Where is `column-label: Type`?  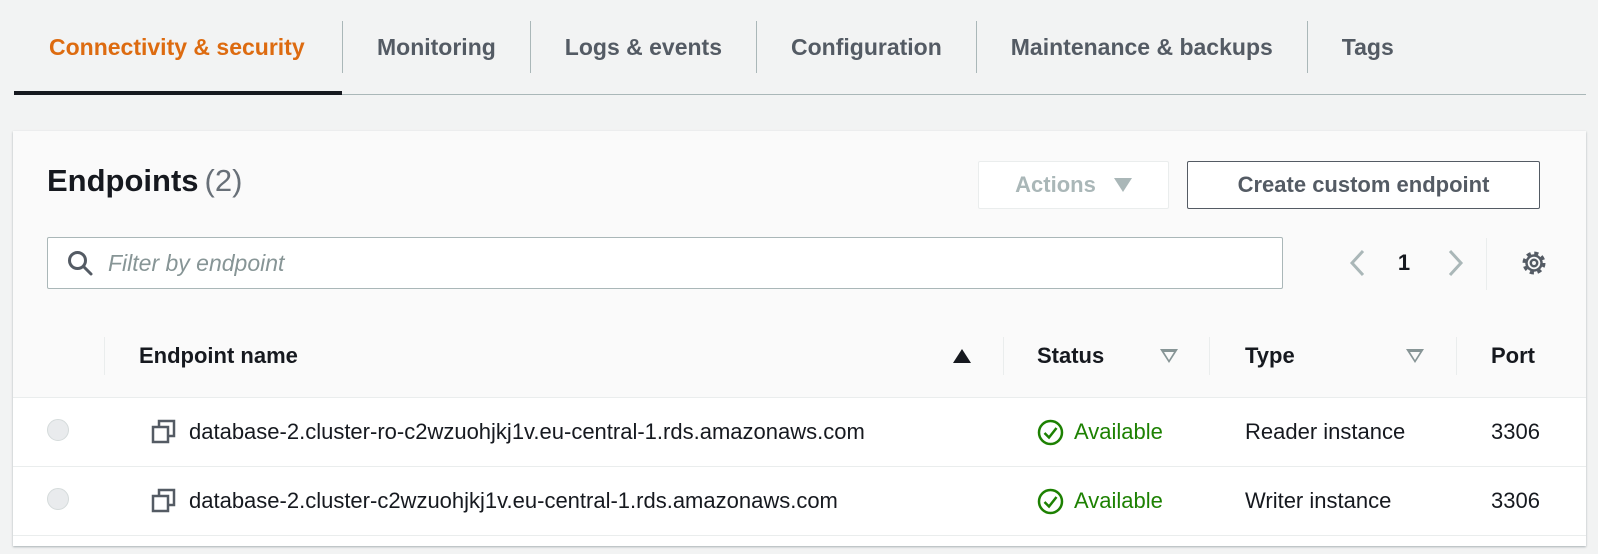 column-label: Type is located at coordinates (1270, 355).